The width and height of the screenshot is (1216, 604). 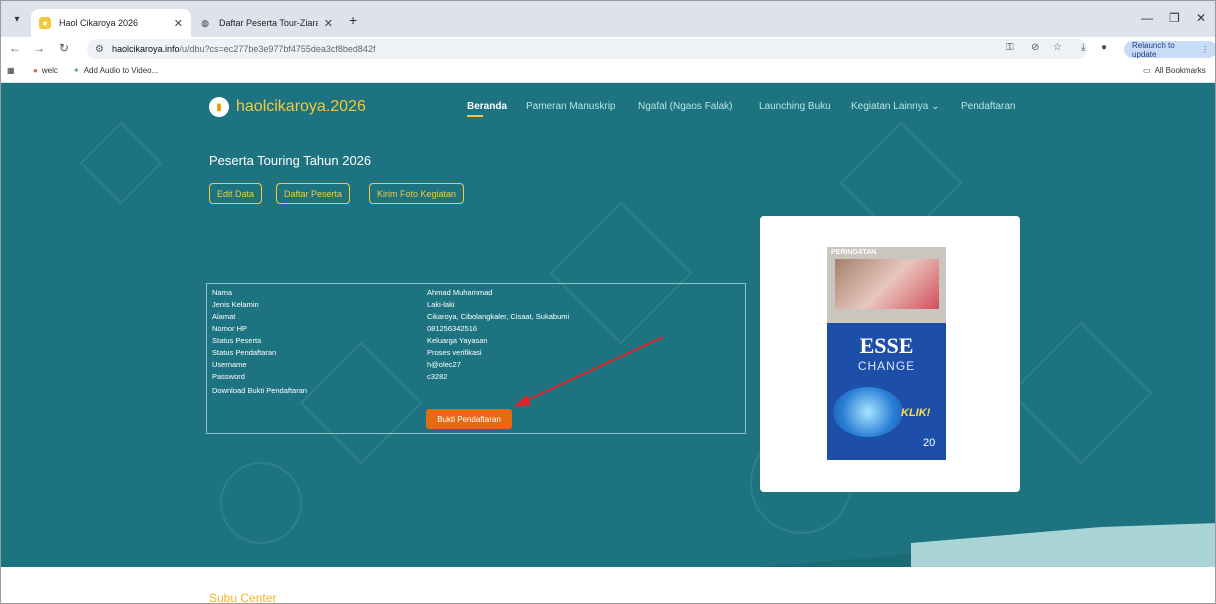 I want to click on maximize-icon: ❐, so click(x=1174, y=18).